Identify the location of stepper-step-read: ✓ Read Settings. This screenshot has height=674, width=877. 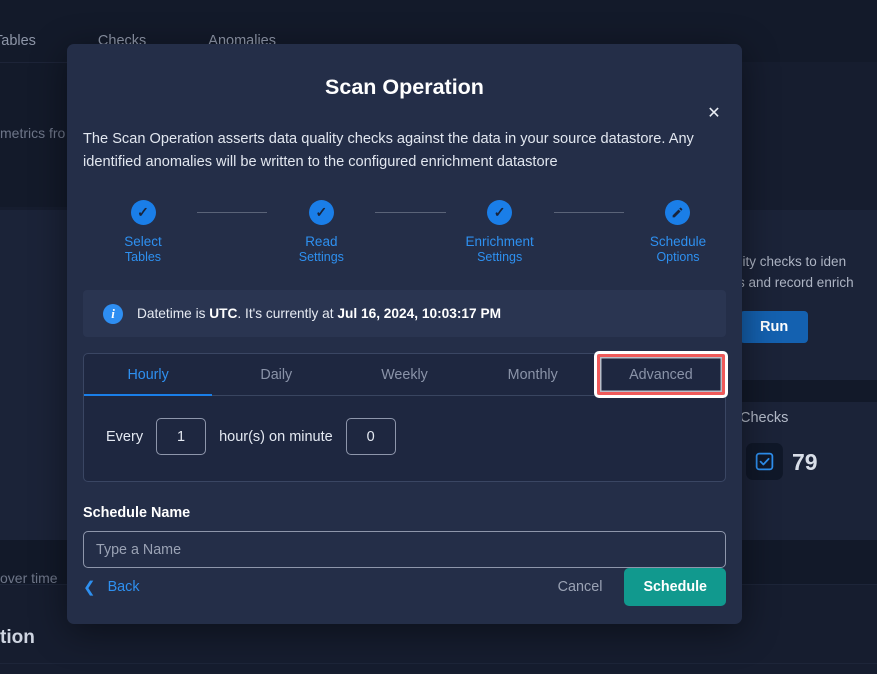
(321, 232).